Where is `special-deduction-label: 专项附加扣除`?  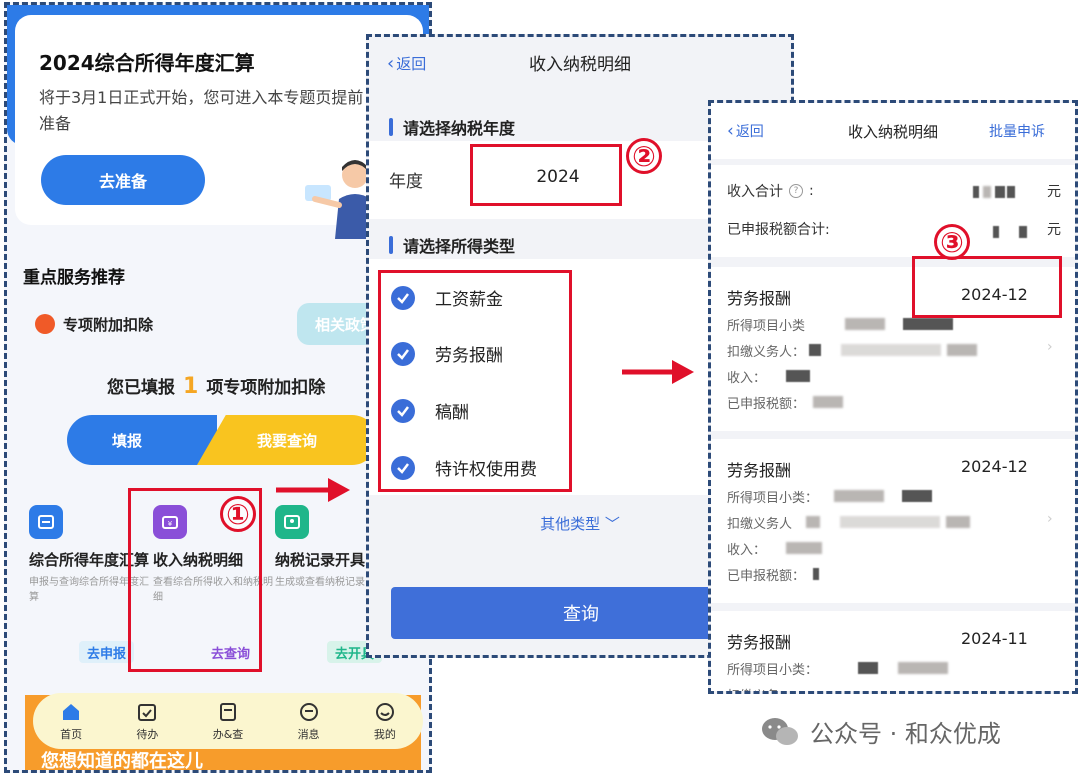 special-deduction-label: 专项附加扣除 is located at coordinates (108, 324).